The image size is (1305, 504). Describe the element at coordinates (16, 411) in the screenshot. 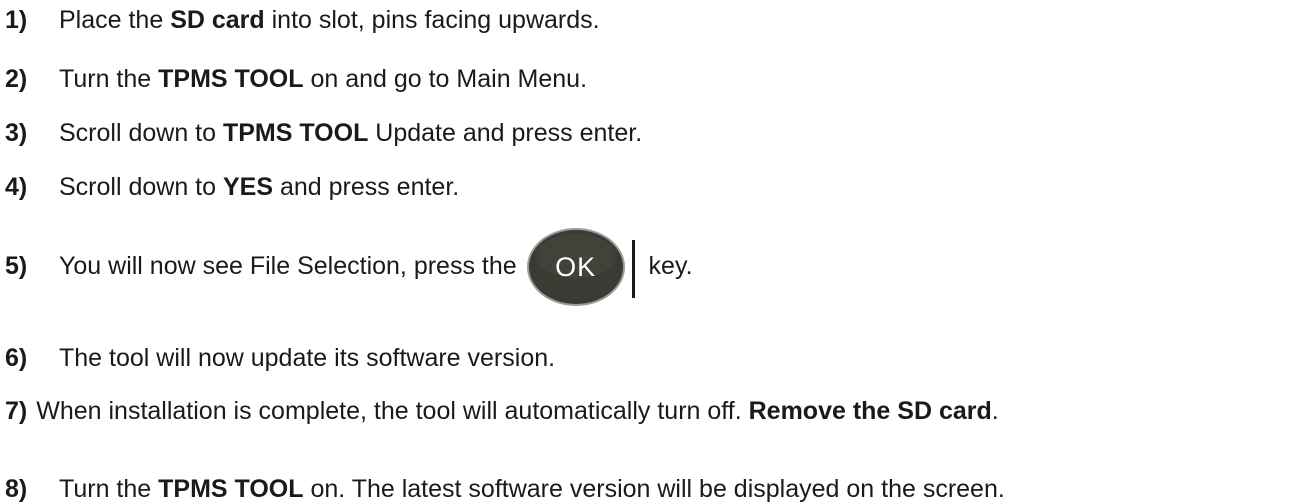

I see `step-number: 7)` at that location.